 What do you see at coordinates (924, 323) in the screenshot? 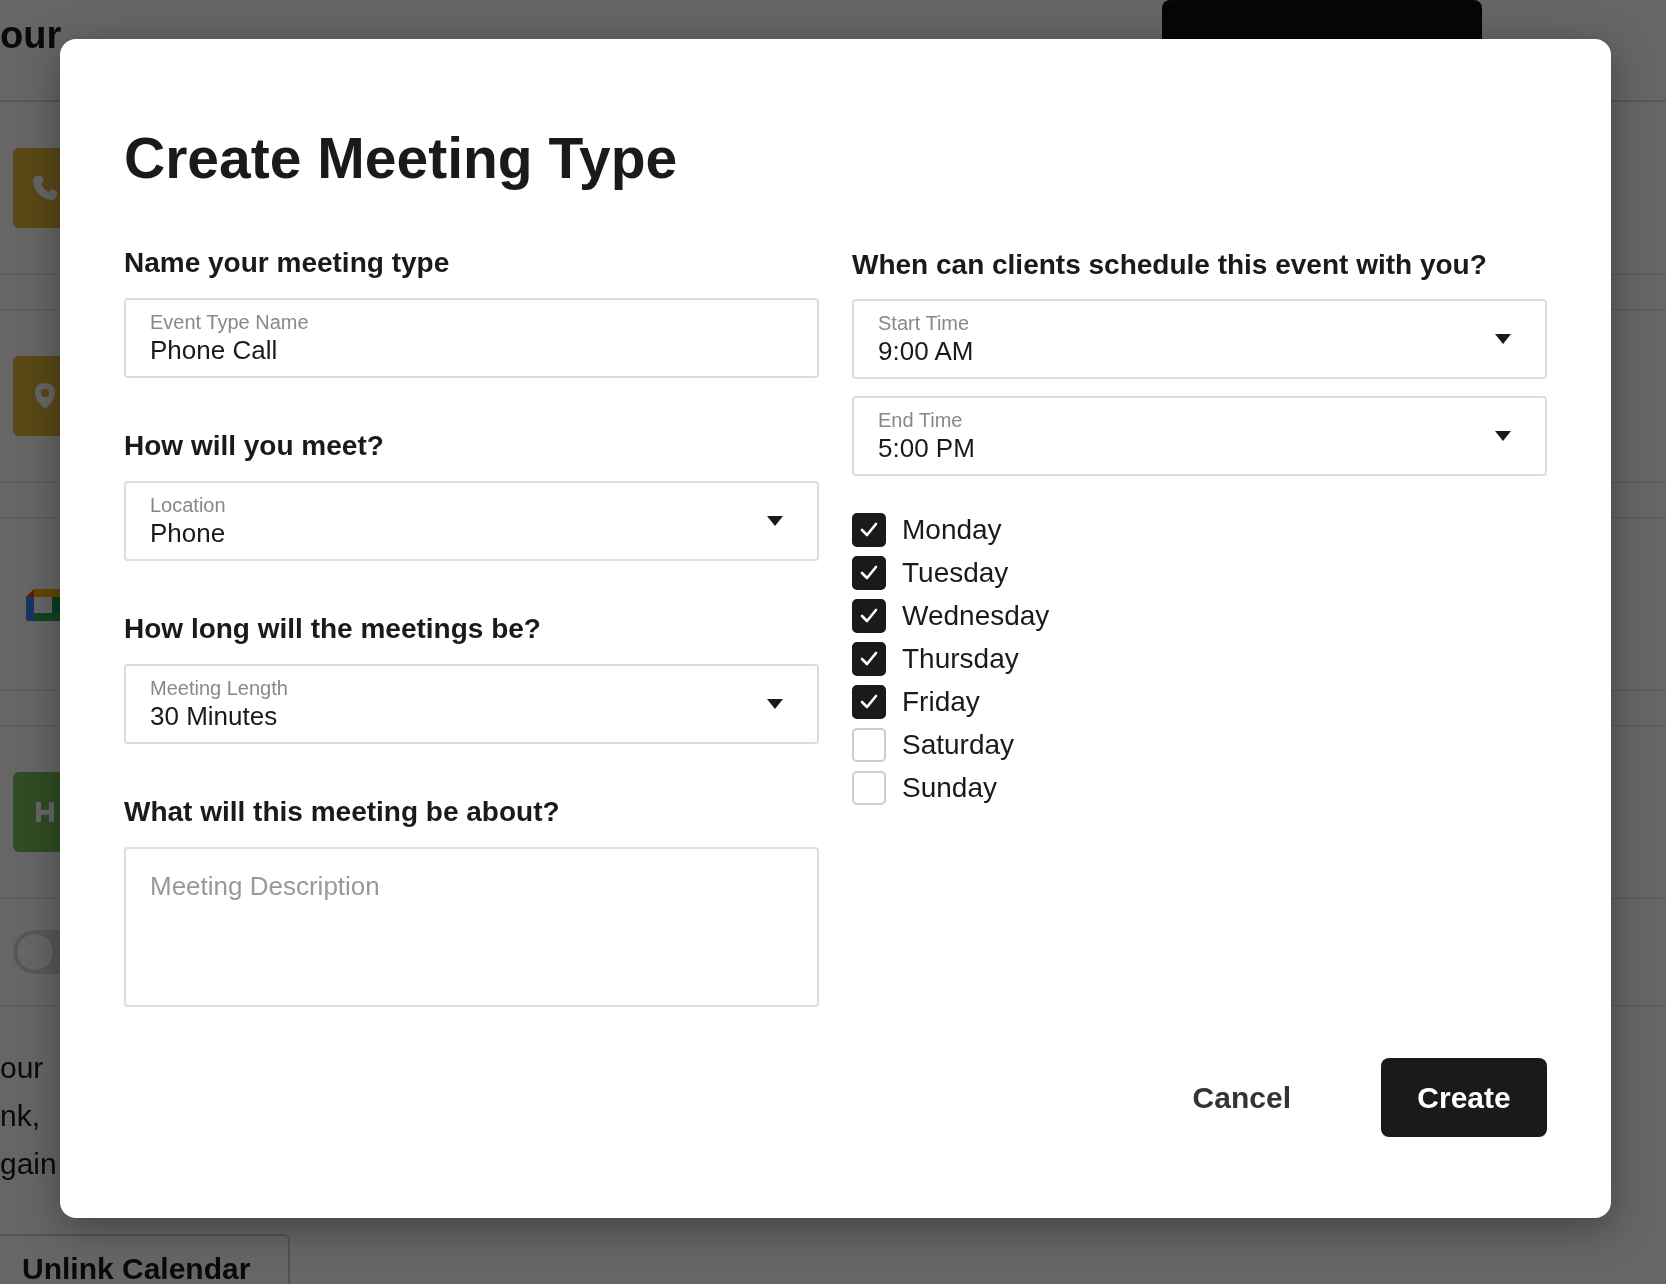
I see `field-label: Start Time` at bounding box center [924, 323].